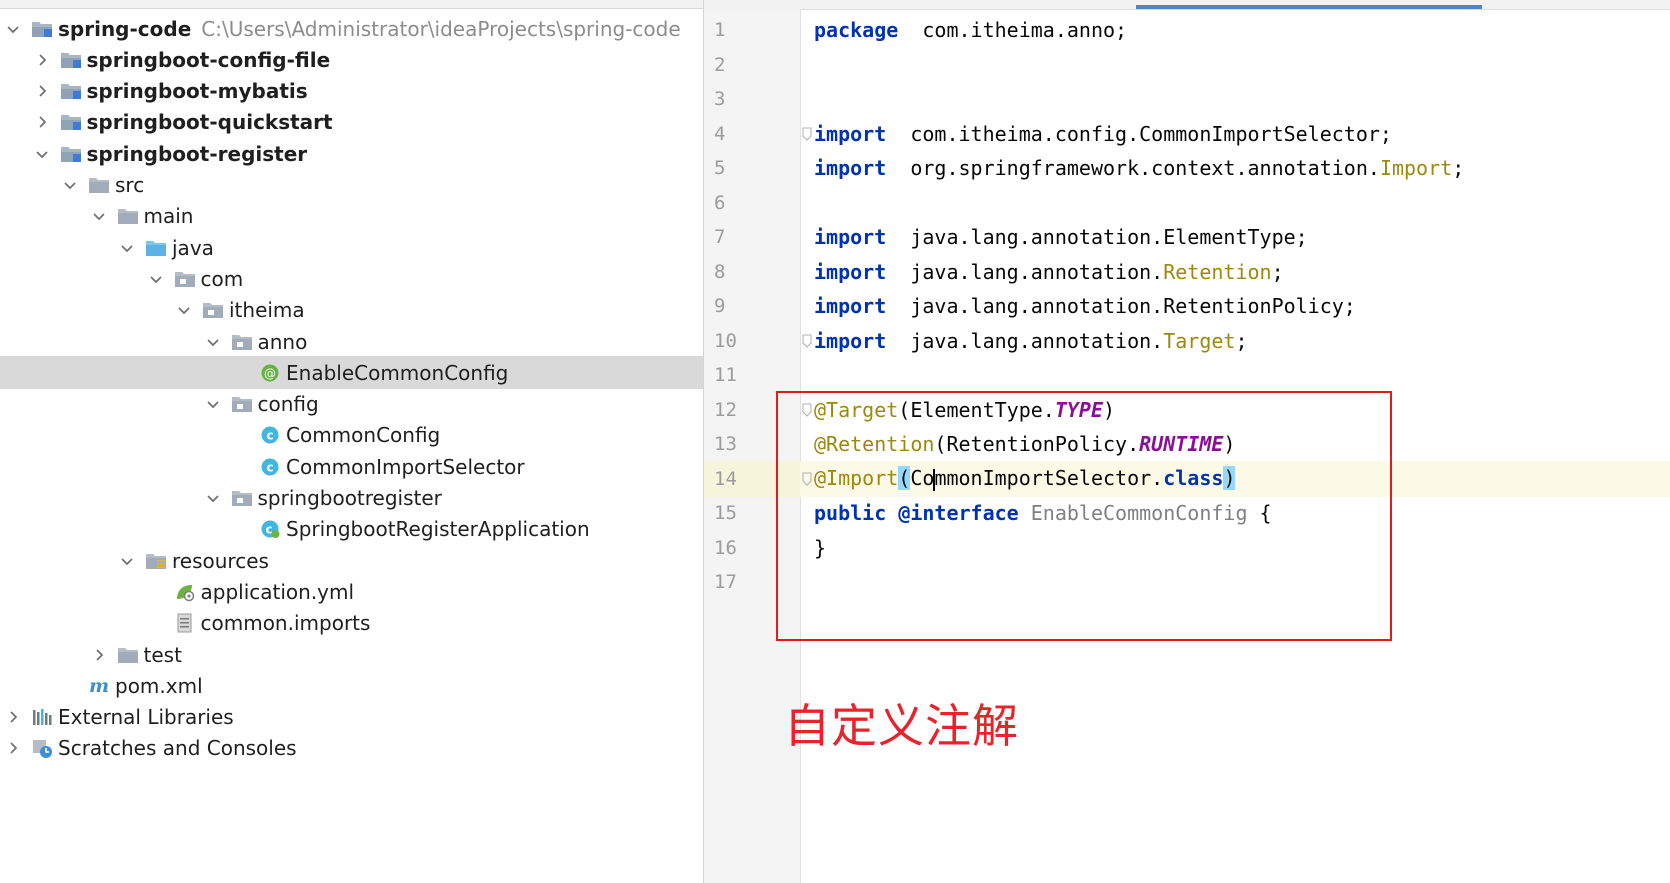 Image resolution: width=1670 pixels, height=883 pixels. What do you see at coordinates (1241, 340) in the screenshot?
I see `code-token: ;` at bounding box center [1241, 340].